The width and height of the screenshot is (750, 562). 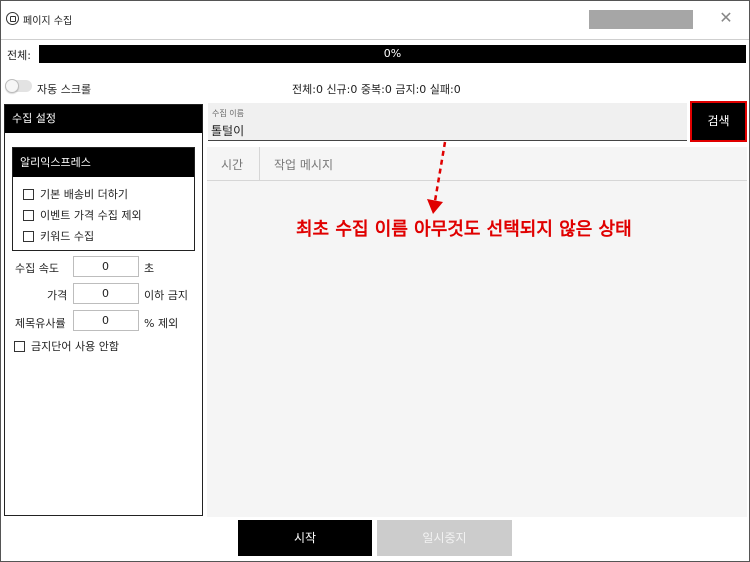 I want to click on annotation-arrow-line, so click(x=440, y=171).